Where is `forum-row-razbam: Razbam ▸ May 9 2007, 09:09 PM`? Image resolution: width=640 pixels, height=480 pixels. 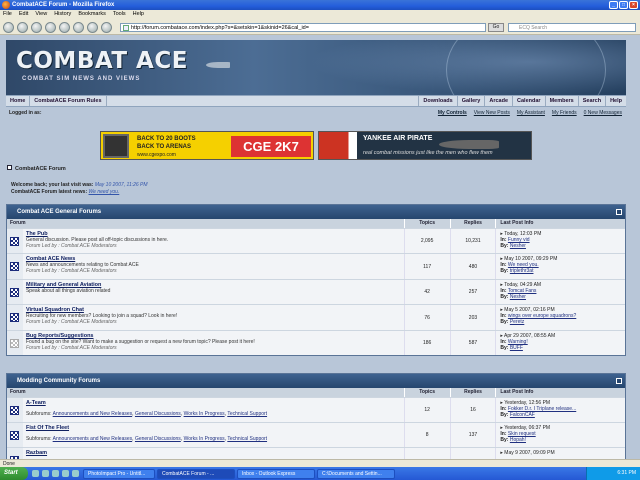
forum-row-razbam: Razbam ▸ May 9 2007, 09:09 PM is located at coordinates (316, 453).